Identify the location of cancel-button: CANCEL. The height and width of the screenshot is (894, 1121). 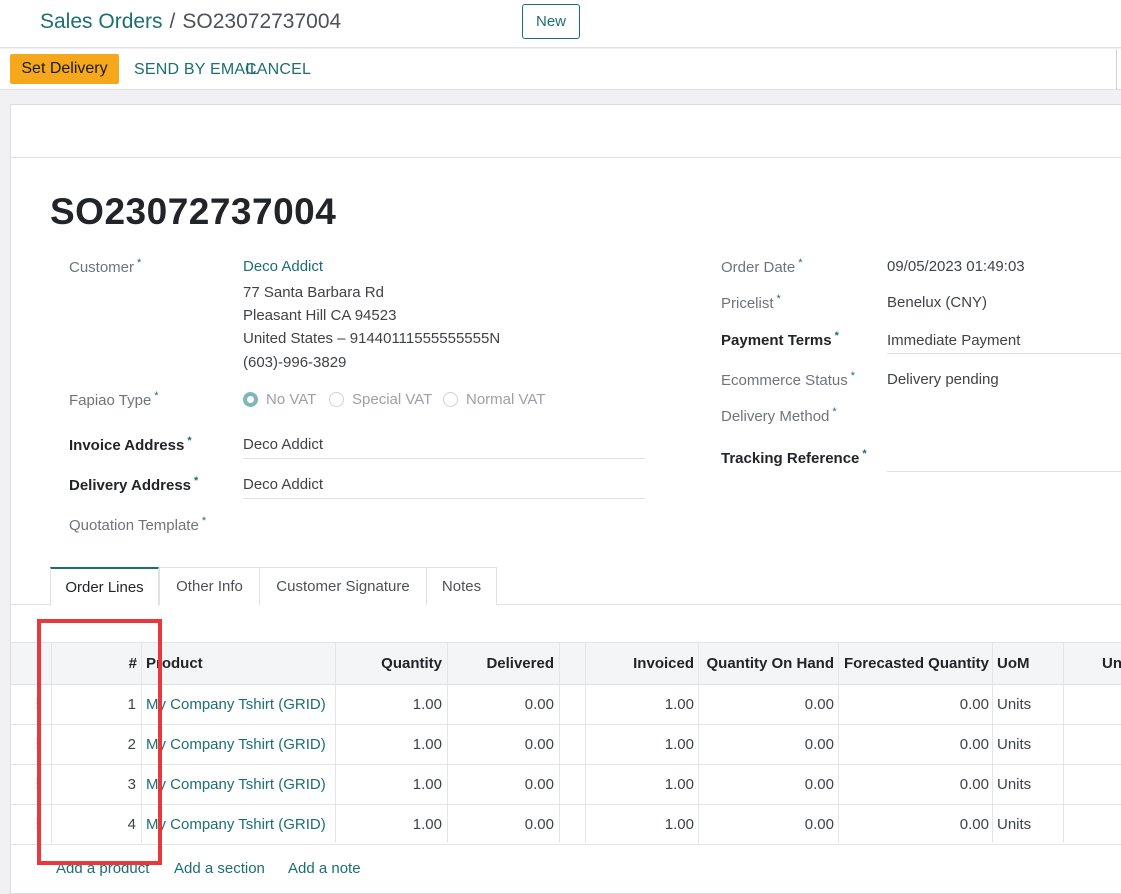
(278, 70).